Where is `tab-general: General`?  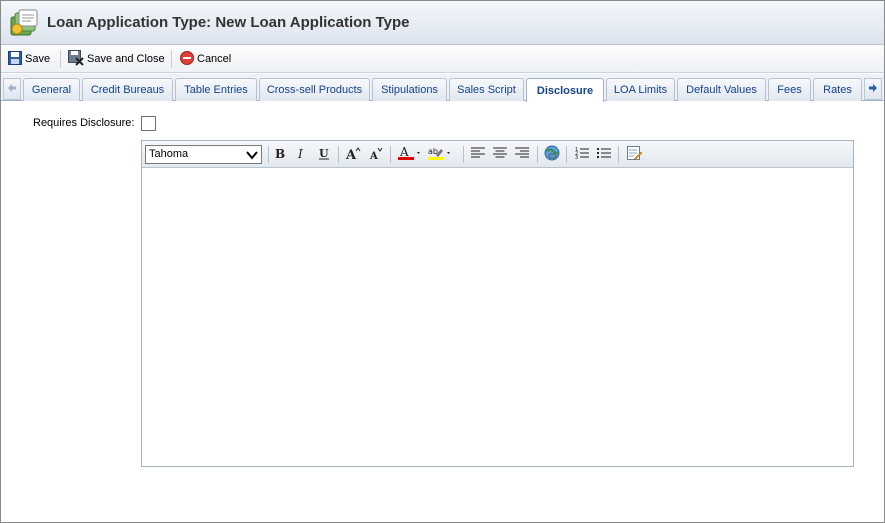
tab-general: General is located at coordinates (51, 89).